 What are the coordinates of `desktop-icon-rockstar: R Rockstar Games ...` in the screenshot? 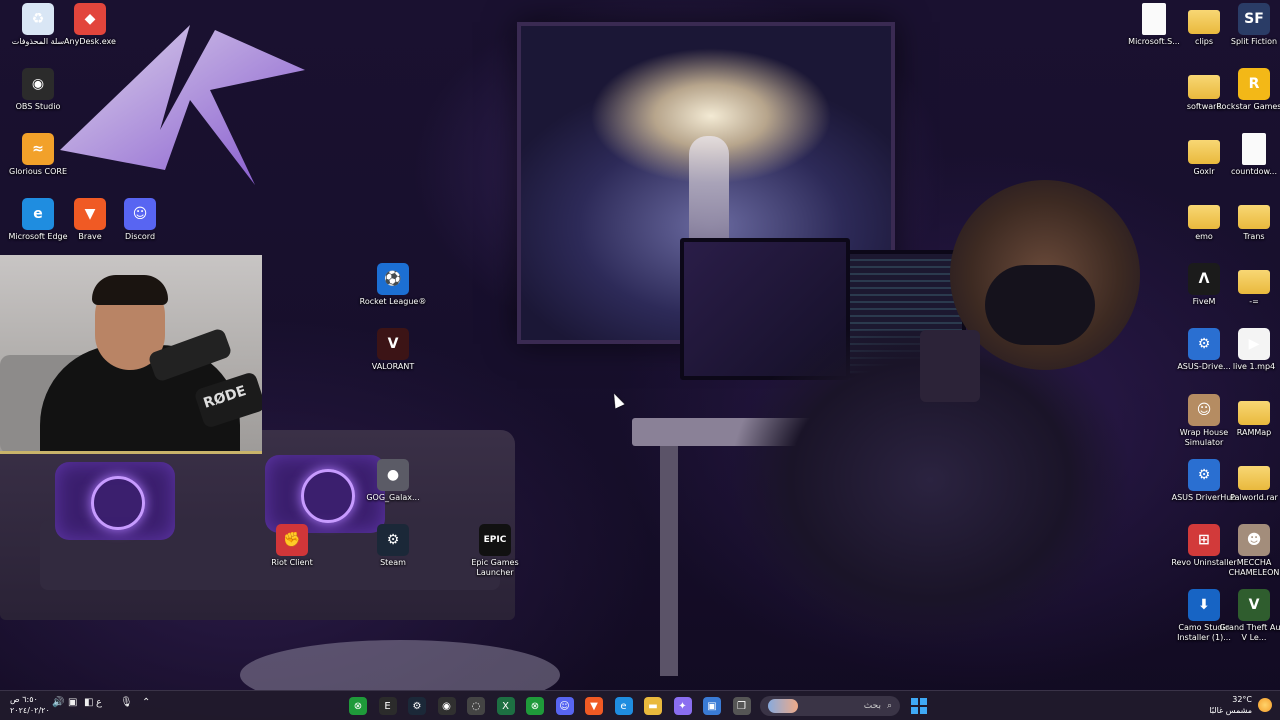 It's located at (1248, 90).